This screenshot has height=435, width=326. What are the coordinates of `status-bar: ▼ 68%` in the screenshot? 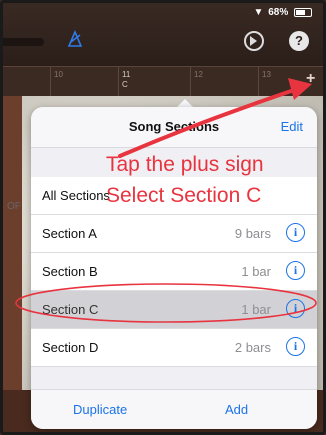 It's located at (283, 12).